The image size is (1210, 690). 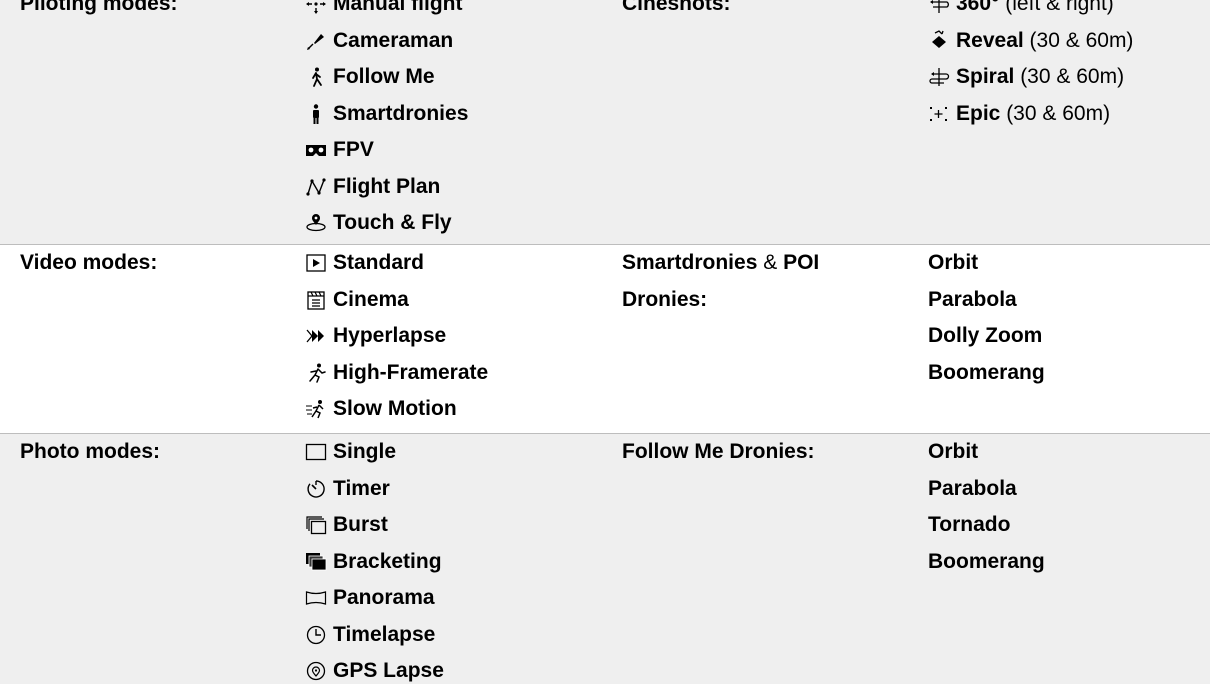 What do you see at coordinates (801, 262) in the screenshot?
I see `heading-part: POI` at bounding box center [801, 262].